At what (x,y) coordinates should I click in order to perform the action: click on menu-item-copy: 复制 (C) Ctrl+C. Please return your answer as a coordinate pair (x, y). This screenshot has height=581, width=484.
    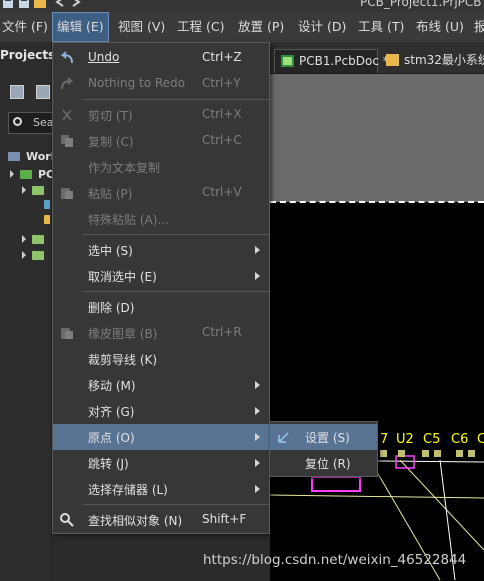
    Looking at the image, I should click on (161, 141).